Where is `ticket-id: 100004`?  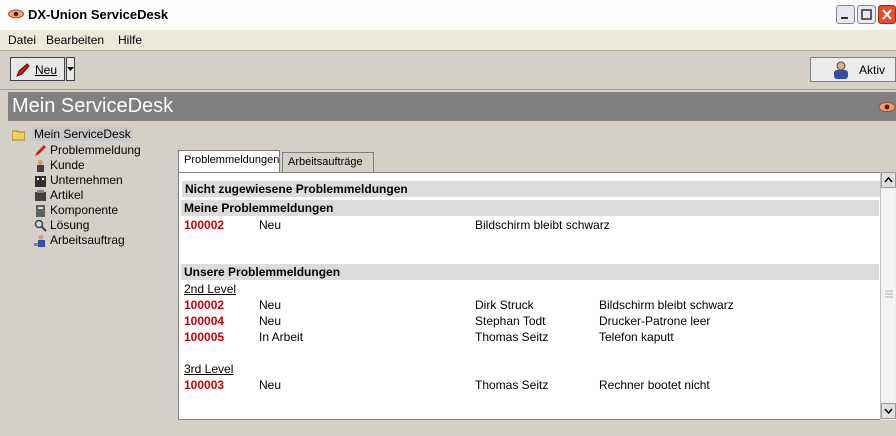 ticket-id: 100004 is located at coordinates (204, 321).